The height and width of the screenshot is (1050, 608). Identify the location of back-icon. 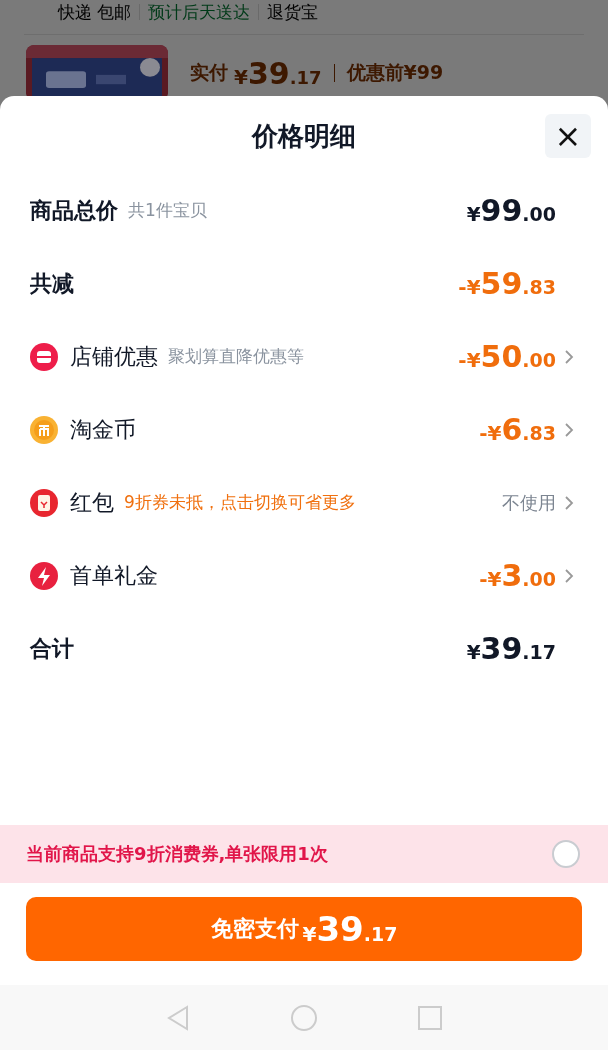
(178, 1017).